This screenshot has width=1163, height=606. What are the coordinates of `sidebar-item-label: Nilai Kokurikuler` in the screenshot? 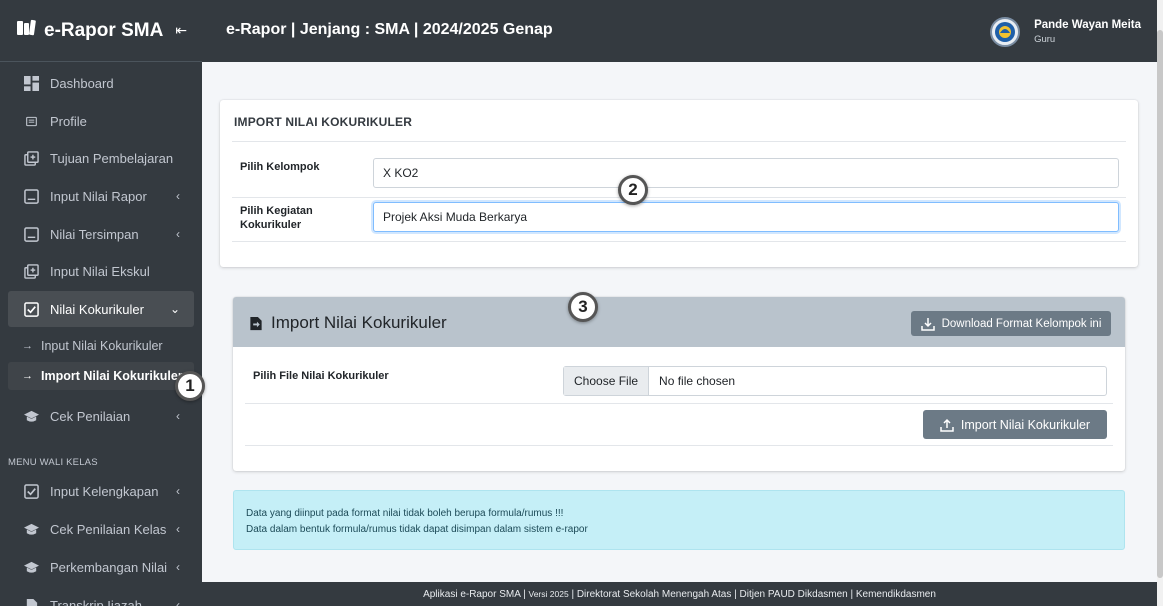 It's located at (97, 309).